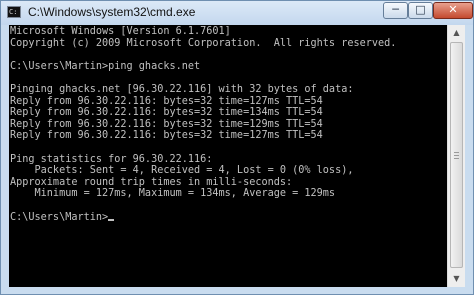 This screenshot has width=474, height=295. I want to click on scroll-down-arrow-icon: ▼, so click(456, 279).